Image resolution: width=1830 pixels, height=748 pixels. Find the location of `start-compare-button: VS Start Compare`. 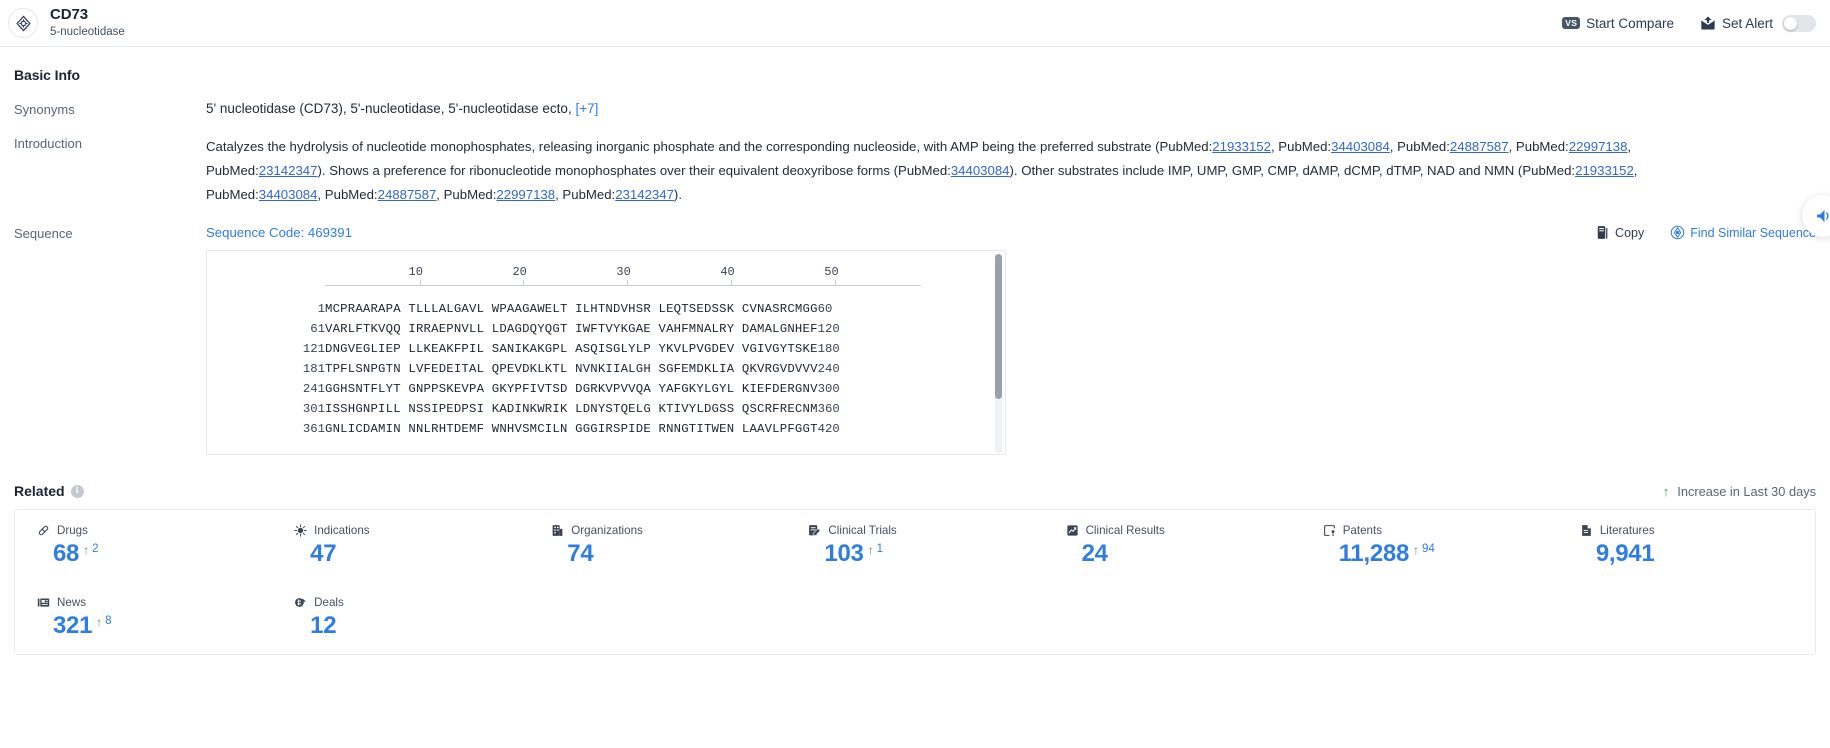

start-compare-button: VS Start Compare is located at coordinates (1618, 23).